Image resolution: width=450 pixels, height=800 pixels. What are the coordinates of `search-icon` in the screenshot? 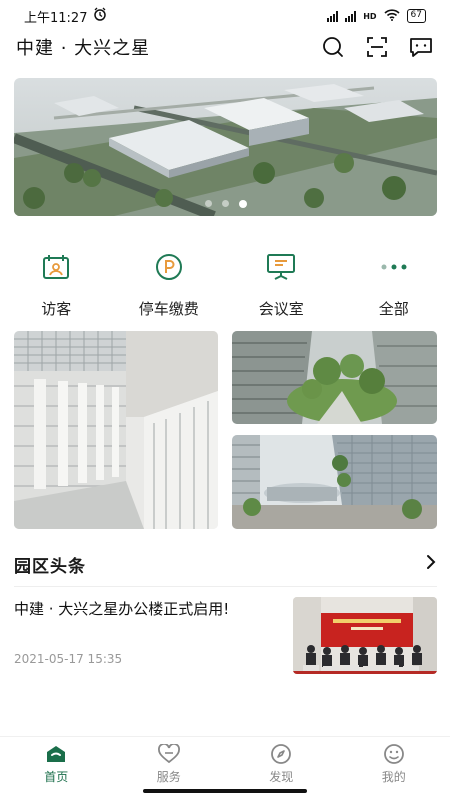 It's located at (333, 47).